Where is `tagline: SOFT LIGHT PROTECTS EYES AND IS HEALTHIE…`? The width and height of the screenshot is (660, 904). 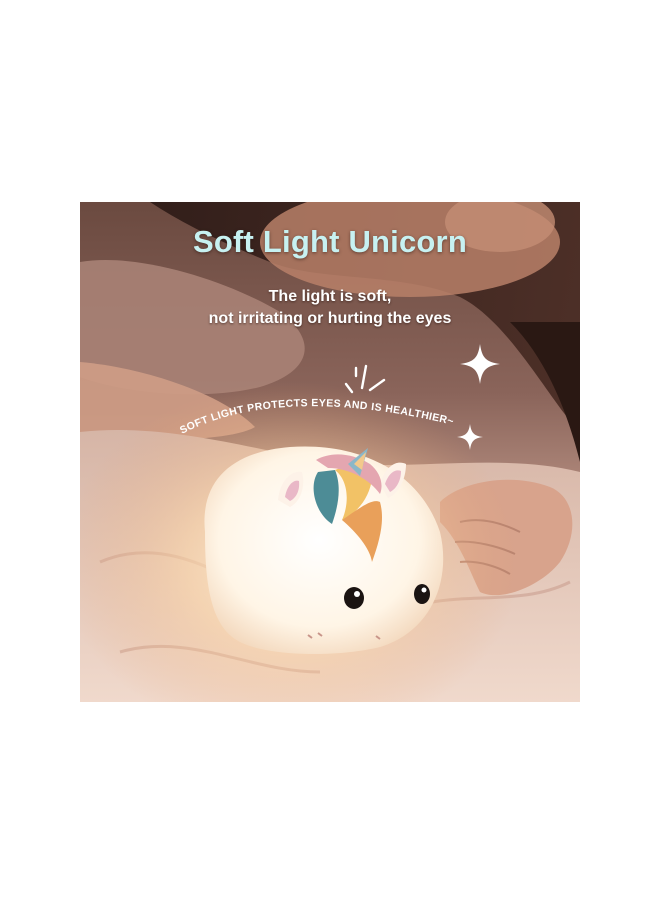 tagline: SOFT LIGHT PROTECTS EYES AND IS HEALTHIE… is located at coordinates (316, 416).